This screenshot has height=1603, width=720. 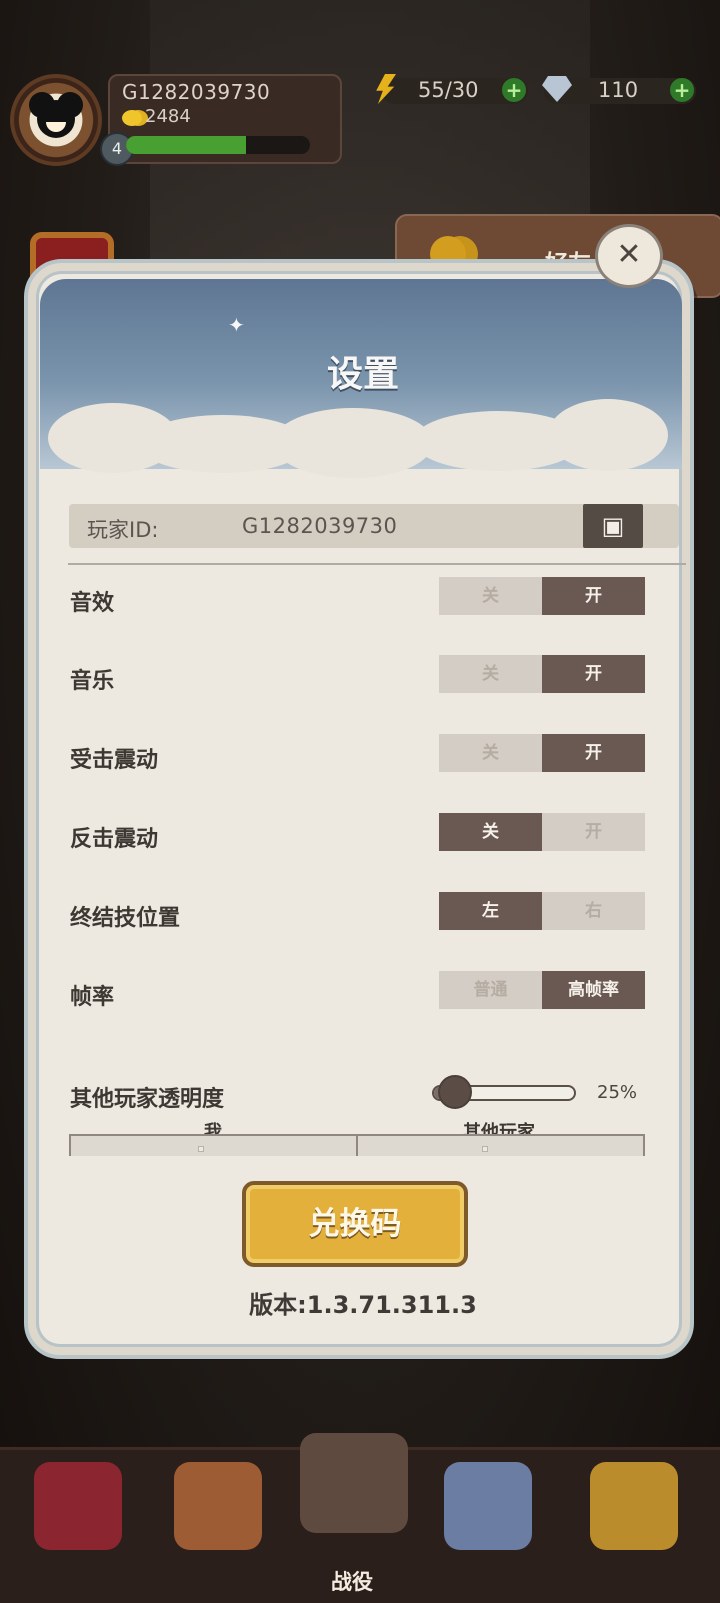 I want to click on music-toggle: 关 开, so click(x=542, y=674).